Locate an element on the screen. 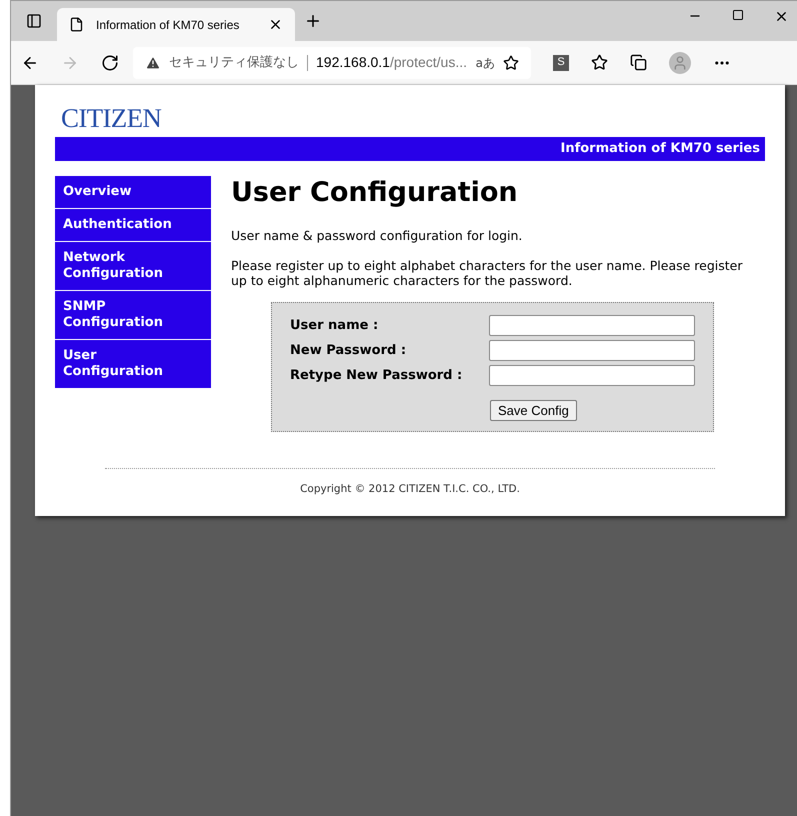  browser-tab: Information of KM70 series is located at coordinates (176, 24).